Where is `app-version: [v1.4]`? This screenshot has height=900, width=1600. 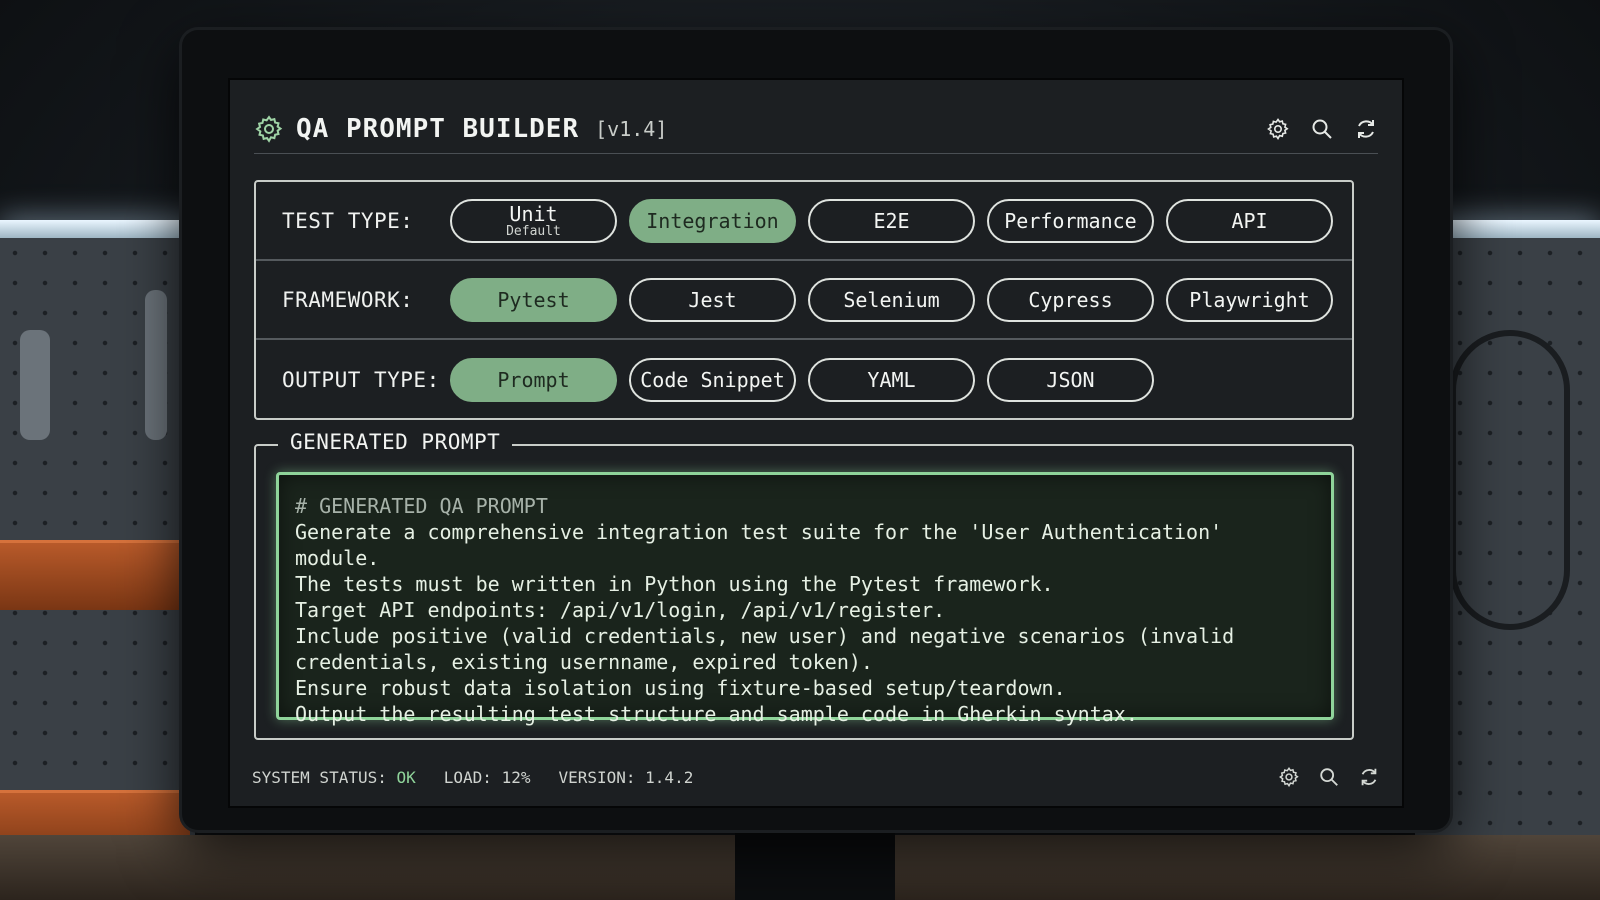 app-version: [v1.4] is located at coordinates (631, 128).